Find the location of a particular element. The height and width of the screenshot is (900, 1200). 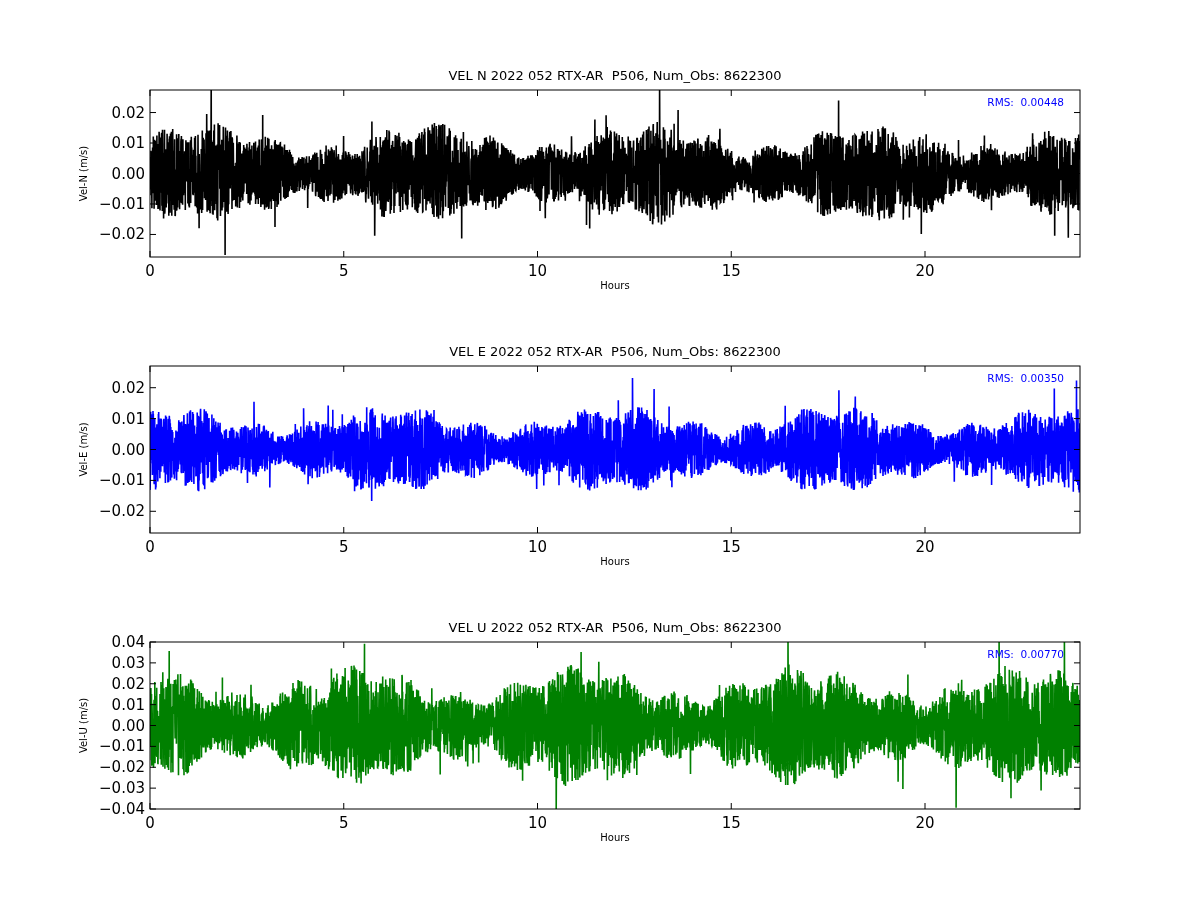

chart-title: VEL E 2022 052 RTX-AR P506, Num_Obs: 8622300 is located at coordinates (615, 351).